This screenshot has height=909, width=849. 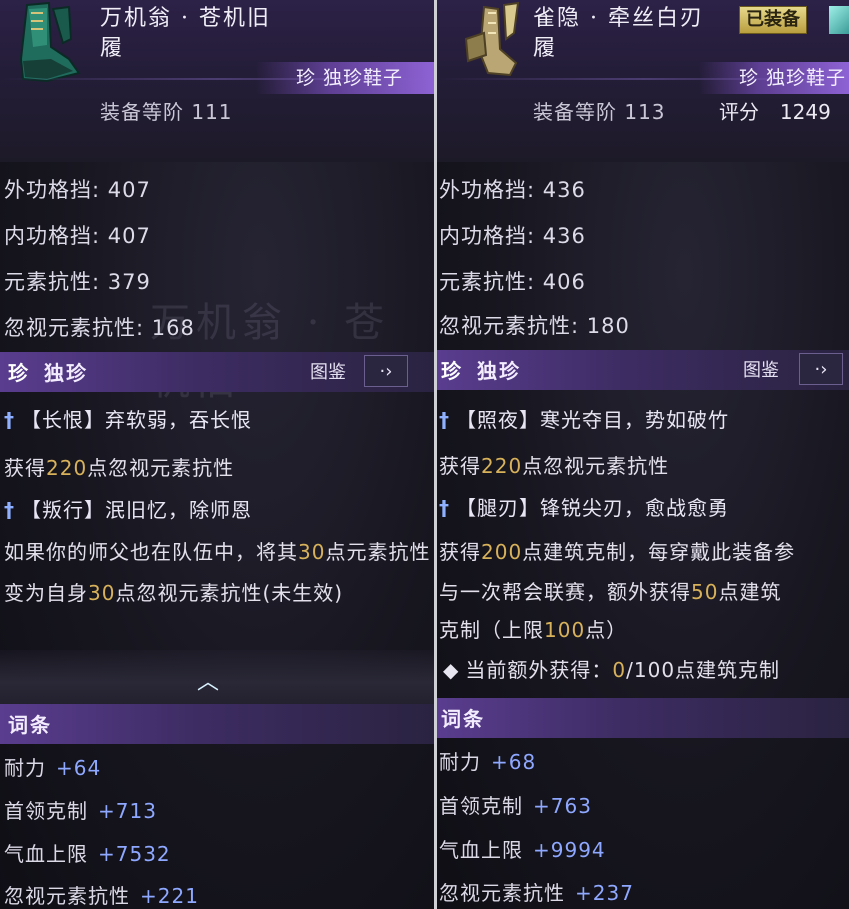 I want to click on item-name: 万机翁 · 苍机旧 履, so click(x=185, y=33).